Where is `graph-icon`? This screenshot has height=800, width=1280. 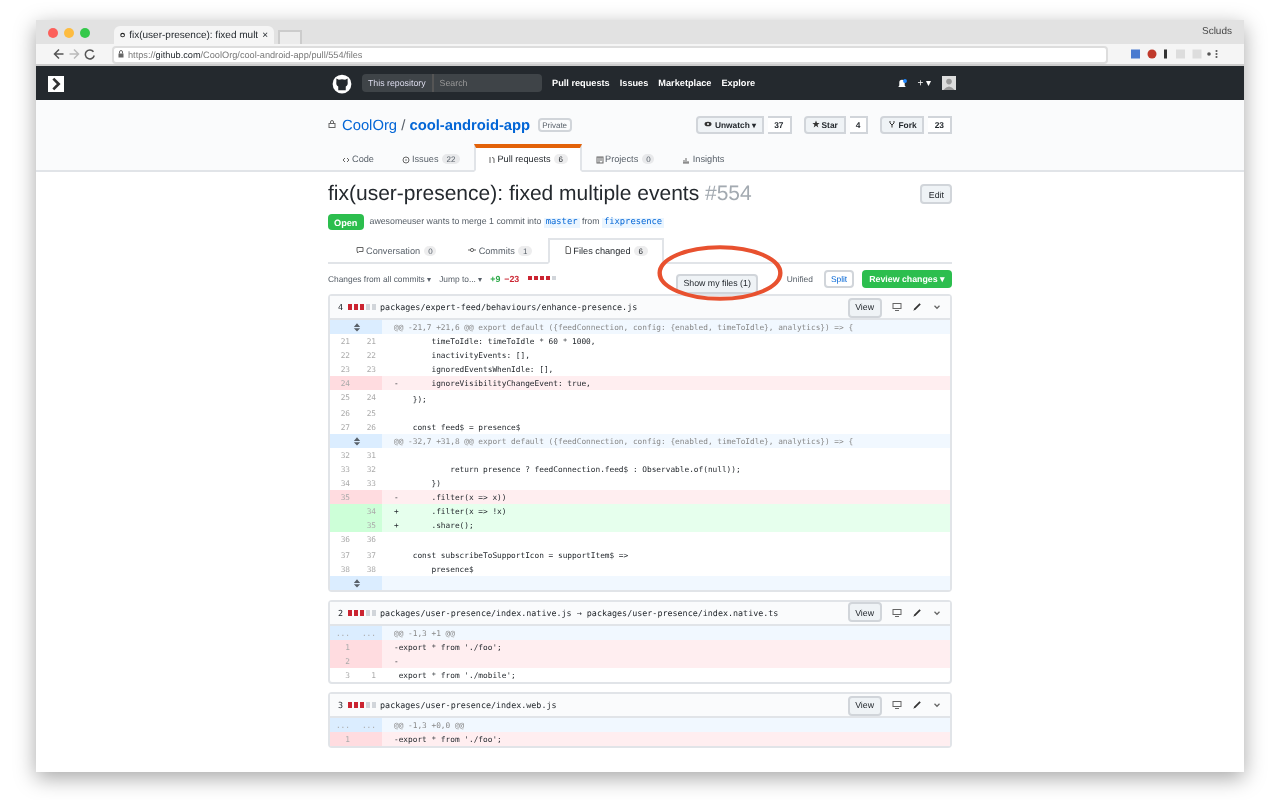 graph-icon is located at coordinates (686, 159).